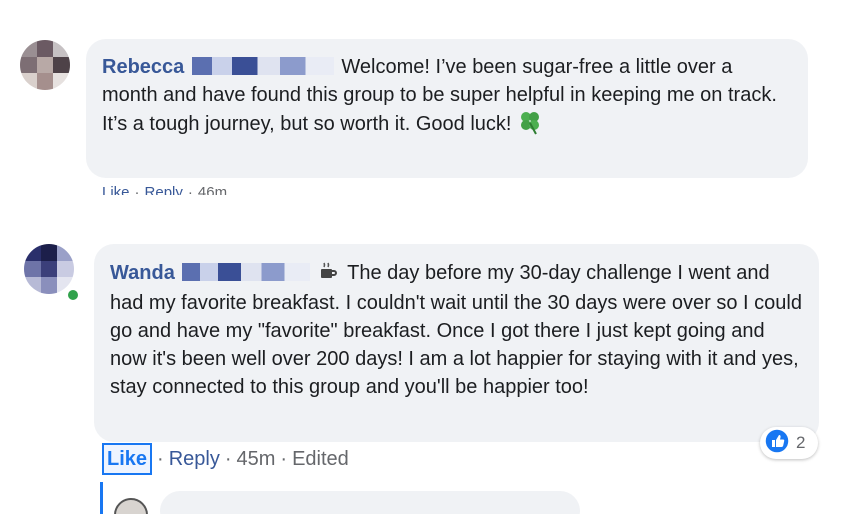 The image size is (846, 514). I want to click on reply-thread-line, so click(101, 498).